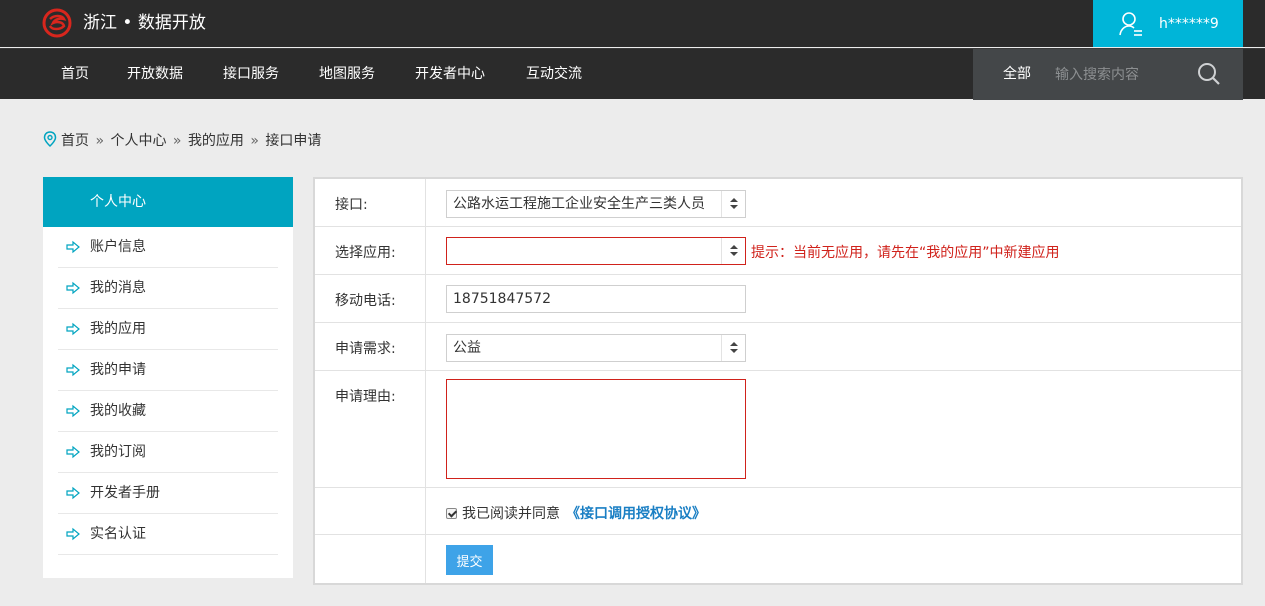 The height and width of the screenshot is (606, 1265). What do you see at coordinates (554, 74) in the screenshot?
I see `nav-item-interaction: 互动交流` at bounding box center [554, 74].